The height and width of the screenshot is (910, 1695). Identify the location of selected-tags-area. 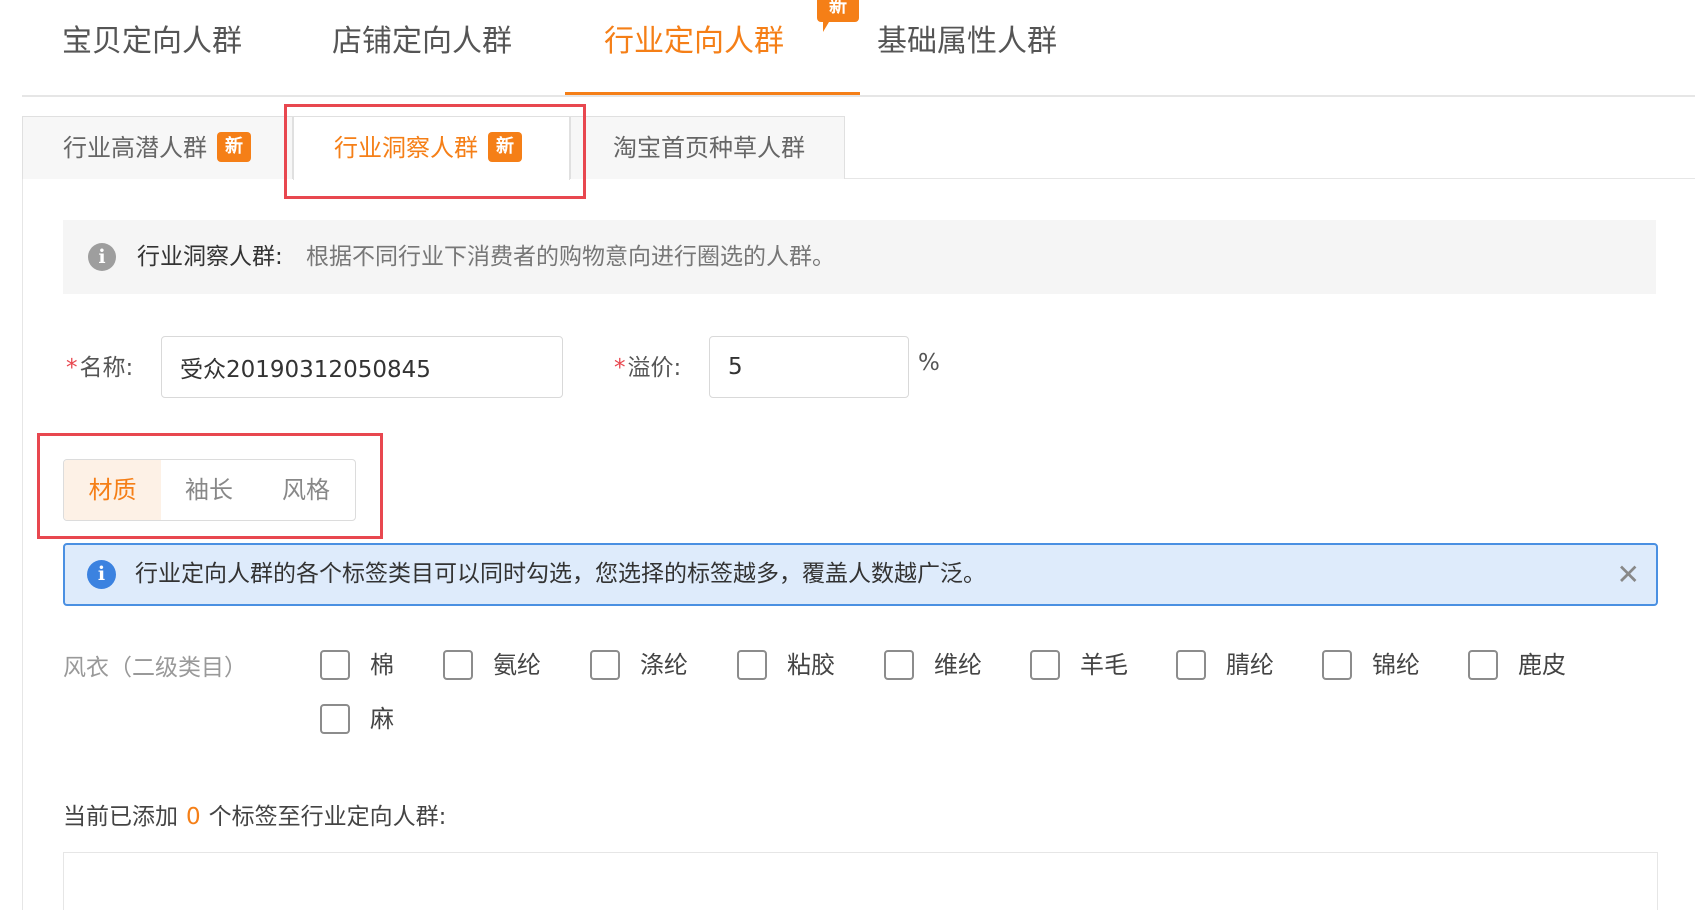
(860, 881).